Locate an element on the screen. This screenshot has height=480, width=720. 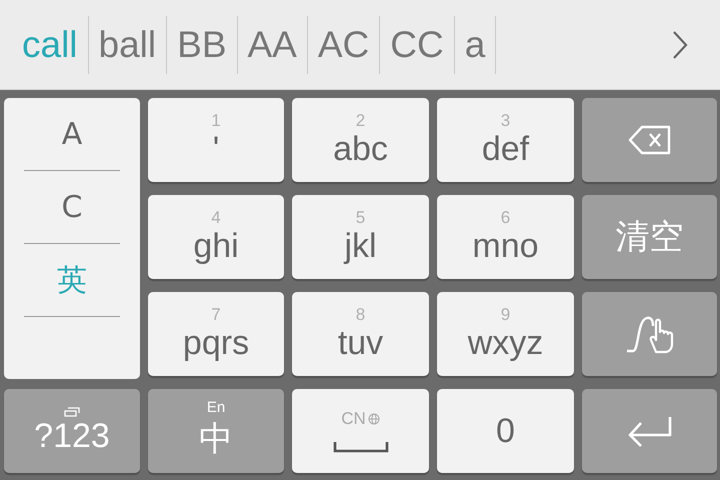
language-key: En 中 is located at coordinates (216, 431).